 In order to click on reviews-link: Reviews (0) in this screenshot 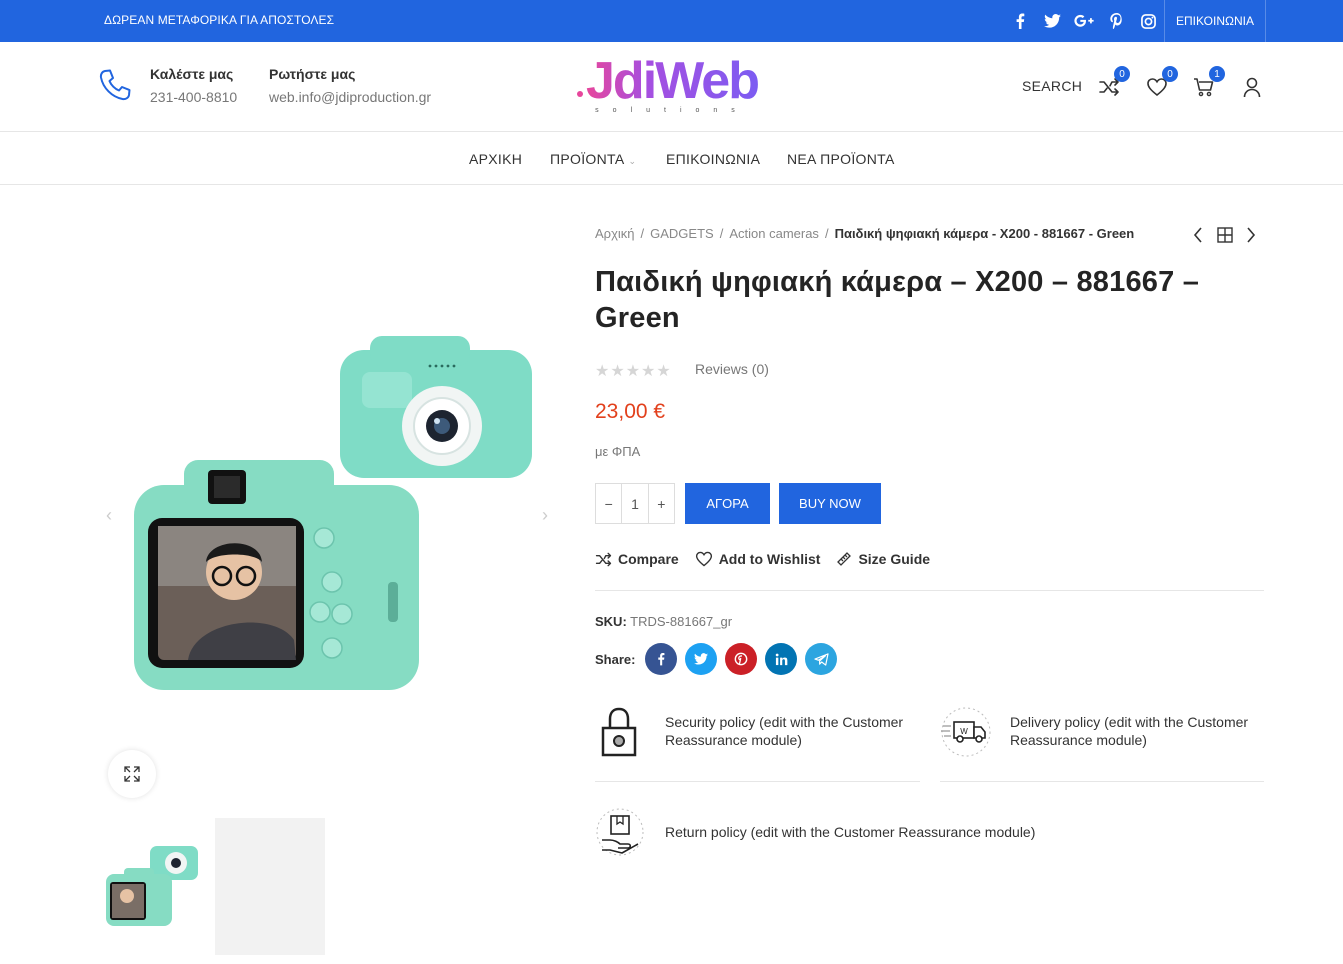, I will do `click(732, 369)`.